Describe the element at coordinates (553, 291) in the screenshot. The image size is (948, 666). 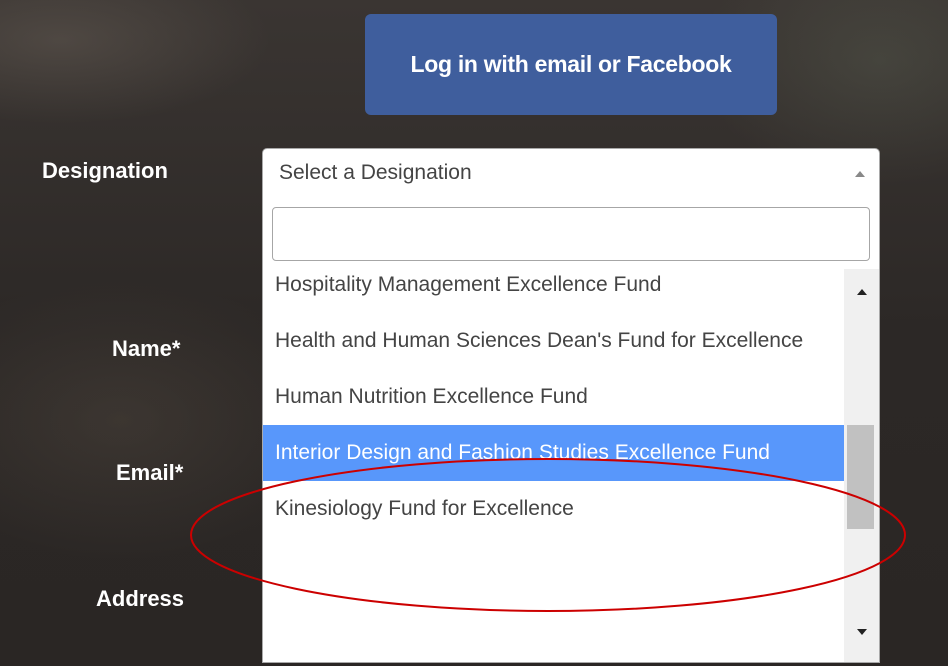
I see `designation-option: Hospitality Management Excellence Fund` at that location.